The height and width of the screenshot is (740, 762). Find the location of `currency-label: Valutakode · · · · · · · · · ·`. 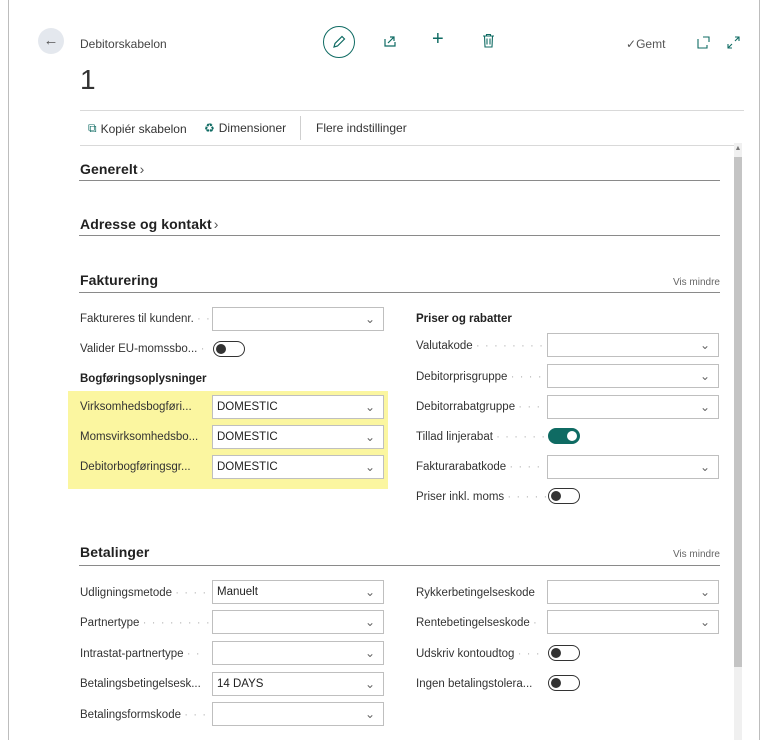

currency-label: Valutakode · · · · · · · · · · is located at coordinates (489, 346).